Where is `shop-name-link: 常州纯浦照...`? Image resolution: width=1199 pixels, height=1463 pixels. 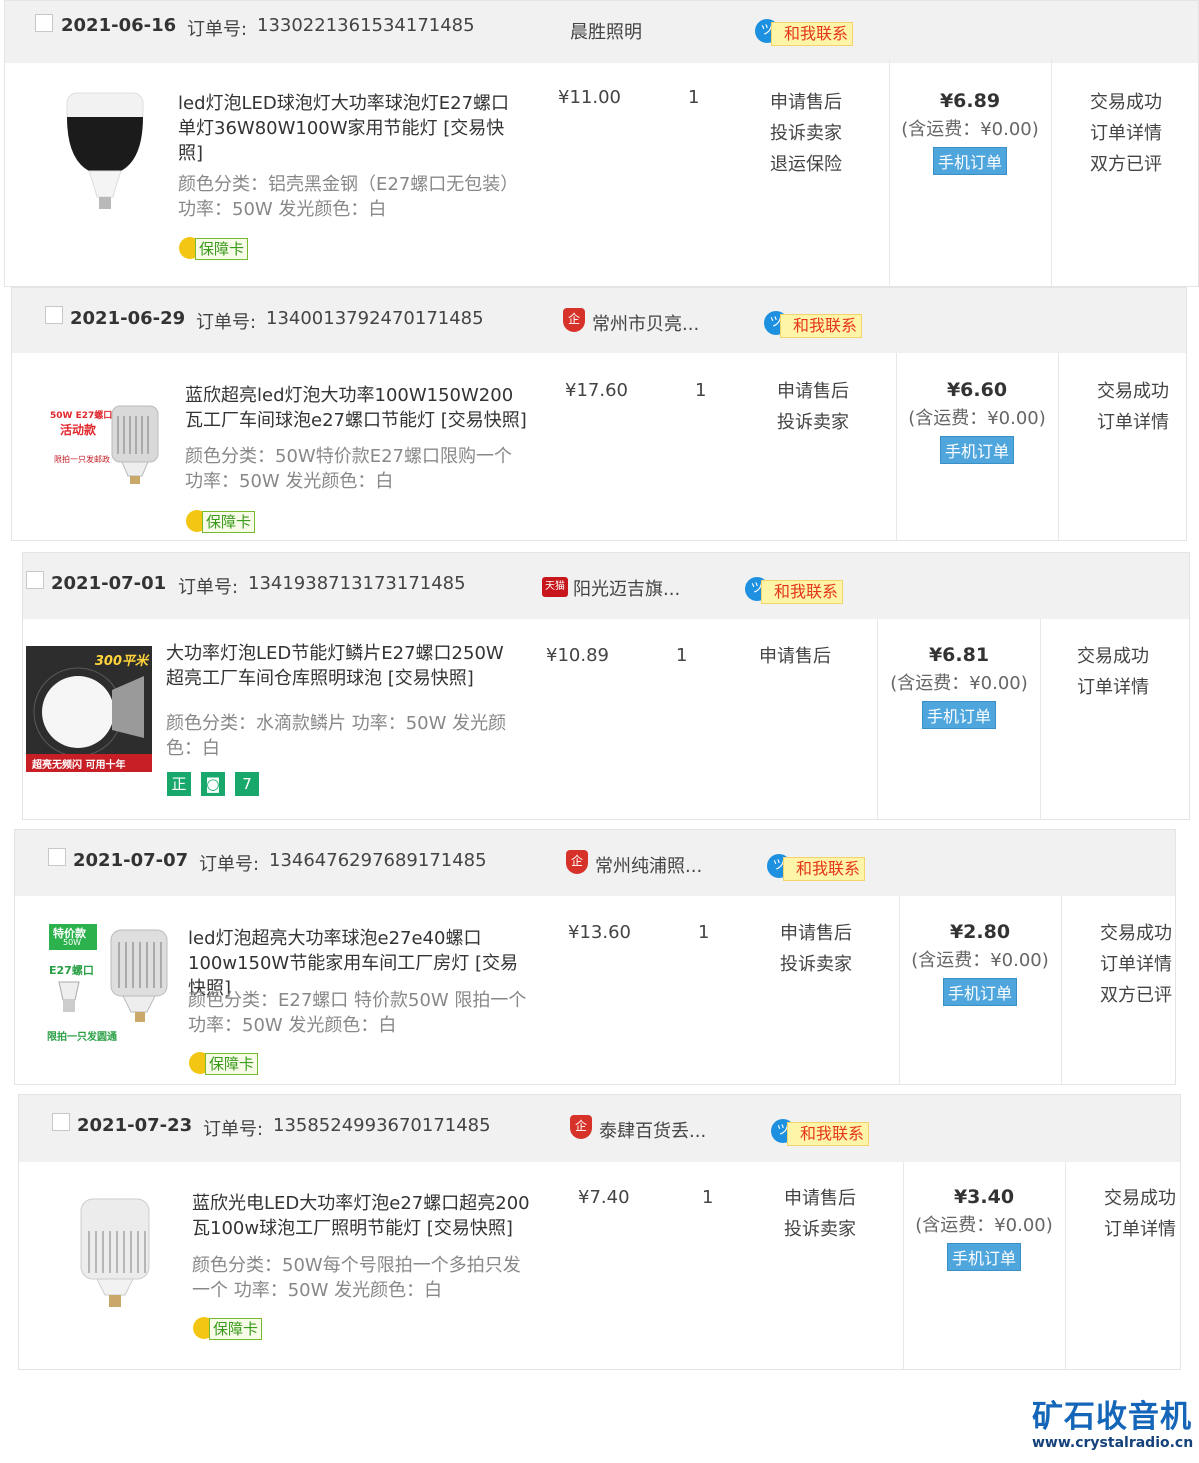 shop-name-link: 常州纯浦照... is located at coordinates (648, 865).